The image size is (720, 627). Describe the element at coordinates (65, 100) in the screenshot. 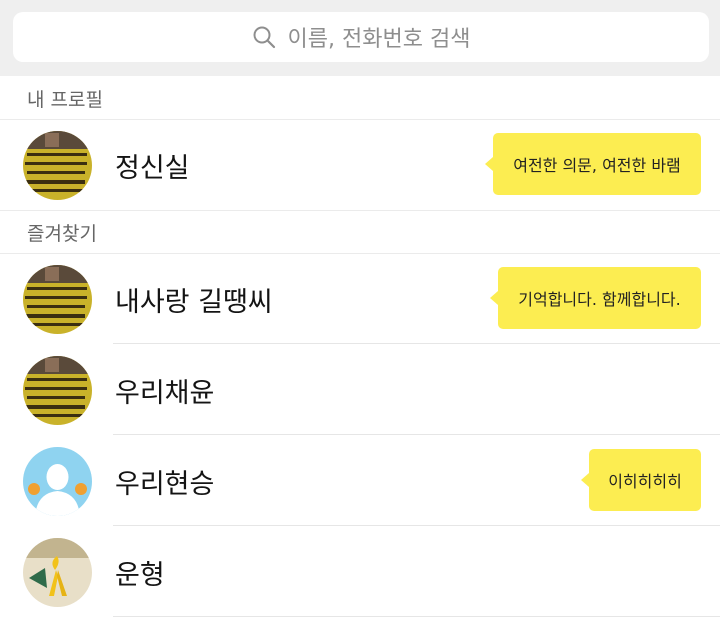

I see `section-title-my-profile: 내 프로필` at that location.